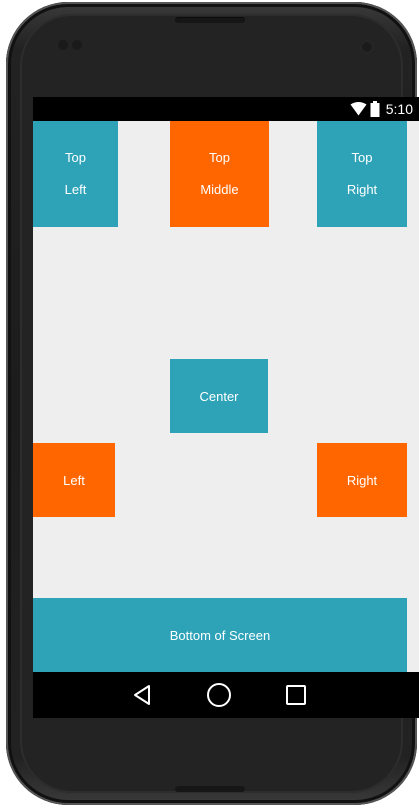  What do you see at coordinates (219, 157) in the screenshot?
I see `top-middle-line1: Top` at bounding box center [219, 157].